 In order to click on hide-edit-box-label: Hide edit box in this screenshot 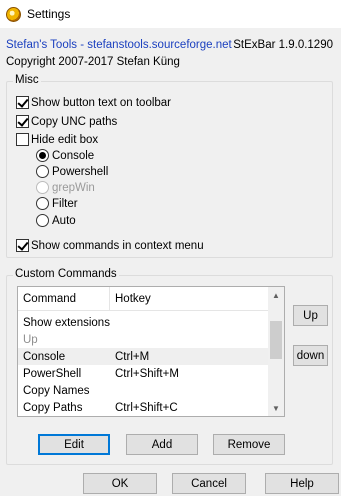, I will do `click(65, 139)`.